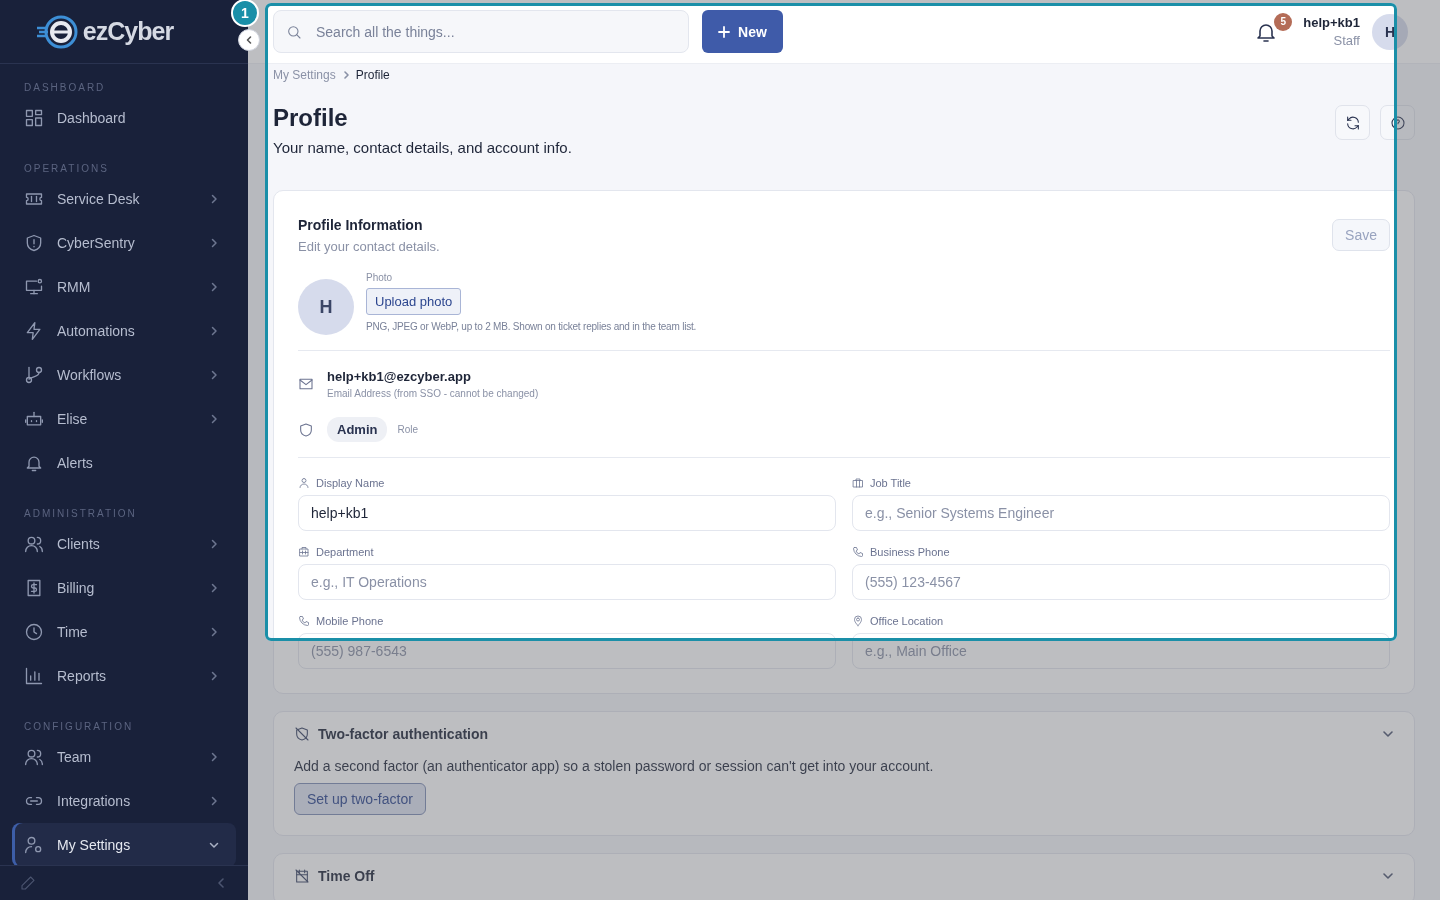 The height and width of the screenshot is (900, 1440). I want to click on refresh-button, so click(1352, 122).